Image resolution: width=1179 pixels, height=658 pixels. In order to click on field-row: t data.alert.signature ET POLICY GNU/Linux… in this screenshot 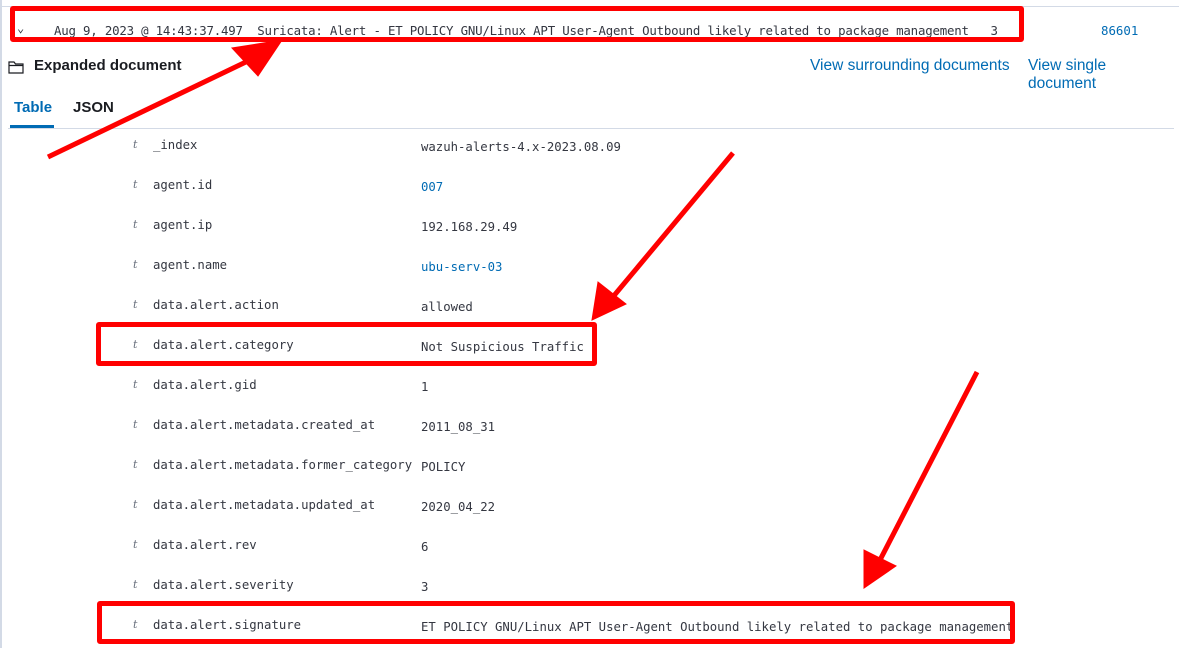, I will do `click(589, 638)`.